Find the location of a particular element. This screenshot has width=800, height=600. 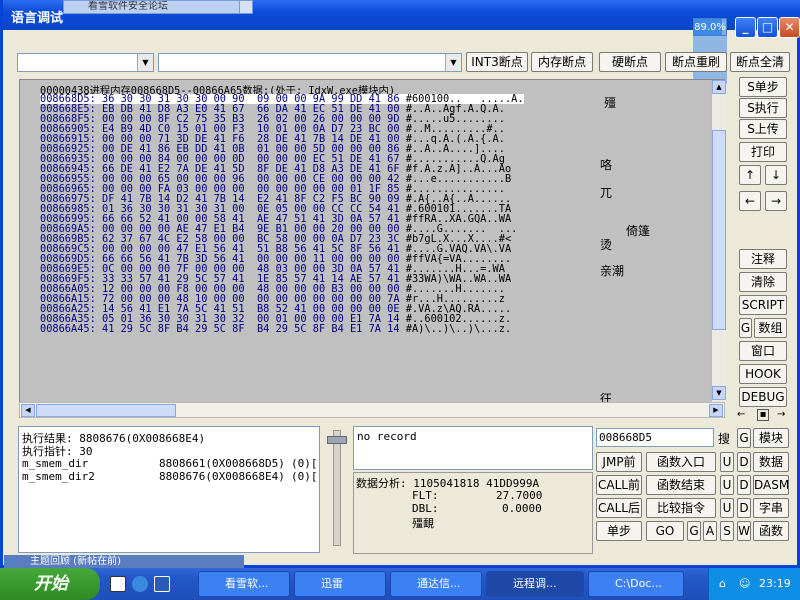

search-label: 搜 is located at coordinates (724, 438).